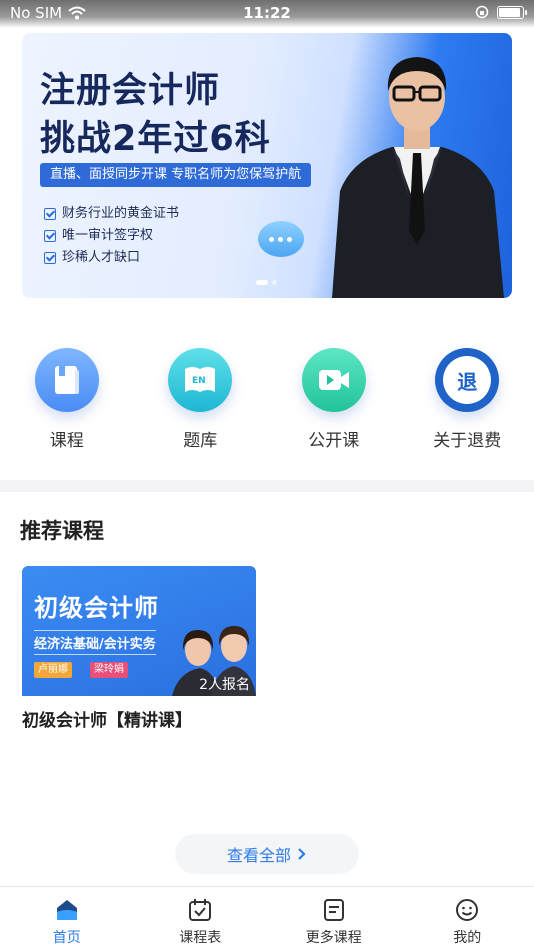 This screenshot has height=950, width=534. Describe the element at coordinates (66, 938) in the screenshot. I see `tab-label: 首页` at that location.